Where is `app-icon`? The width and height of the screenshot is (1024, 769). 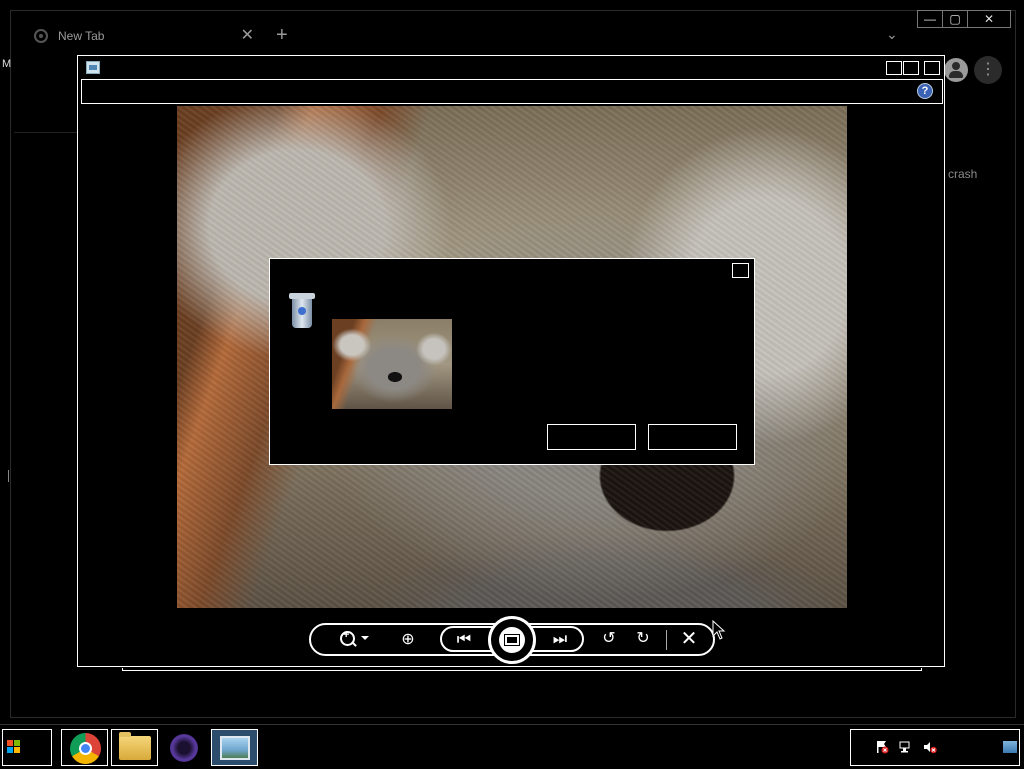 app-icon is located at coordinates (184, 748).